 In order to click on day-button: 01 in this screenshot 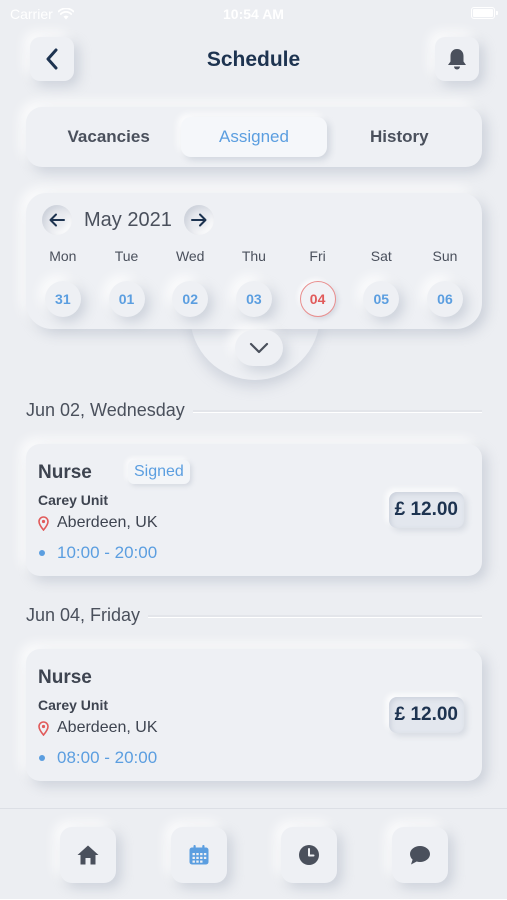, I will do `click(126, 299)`.